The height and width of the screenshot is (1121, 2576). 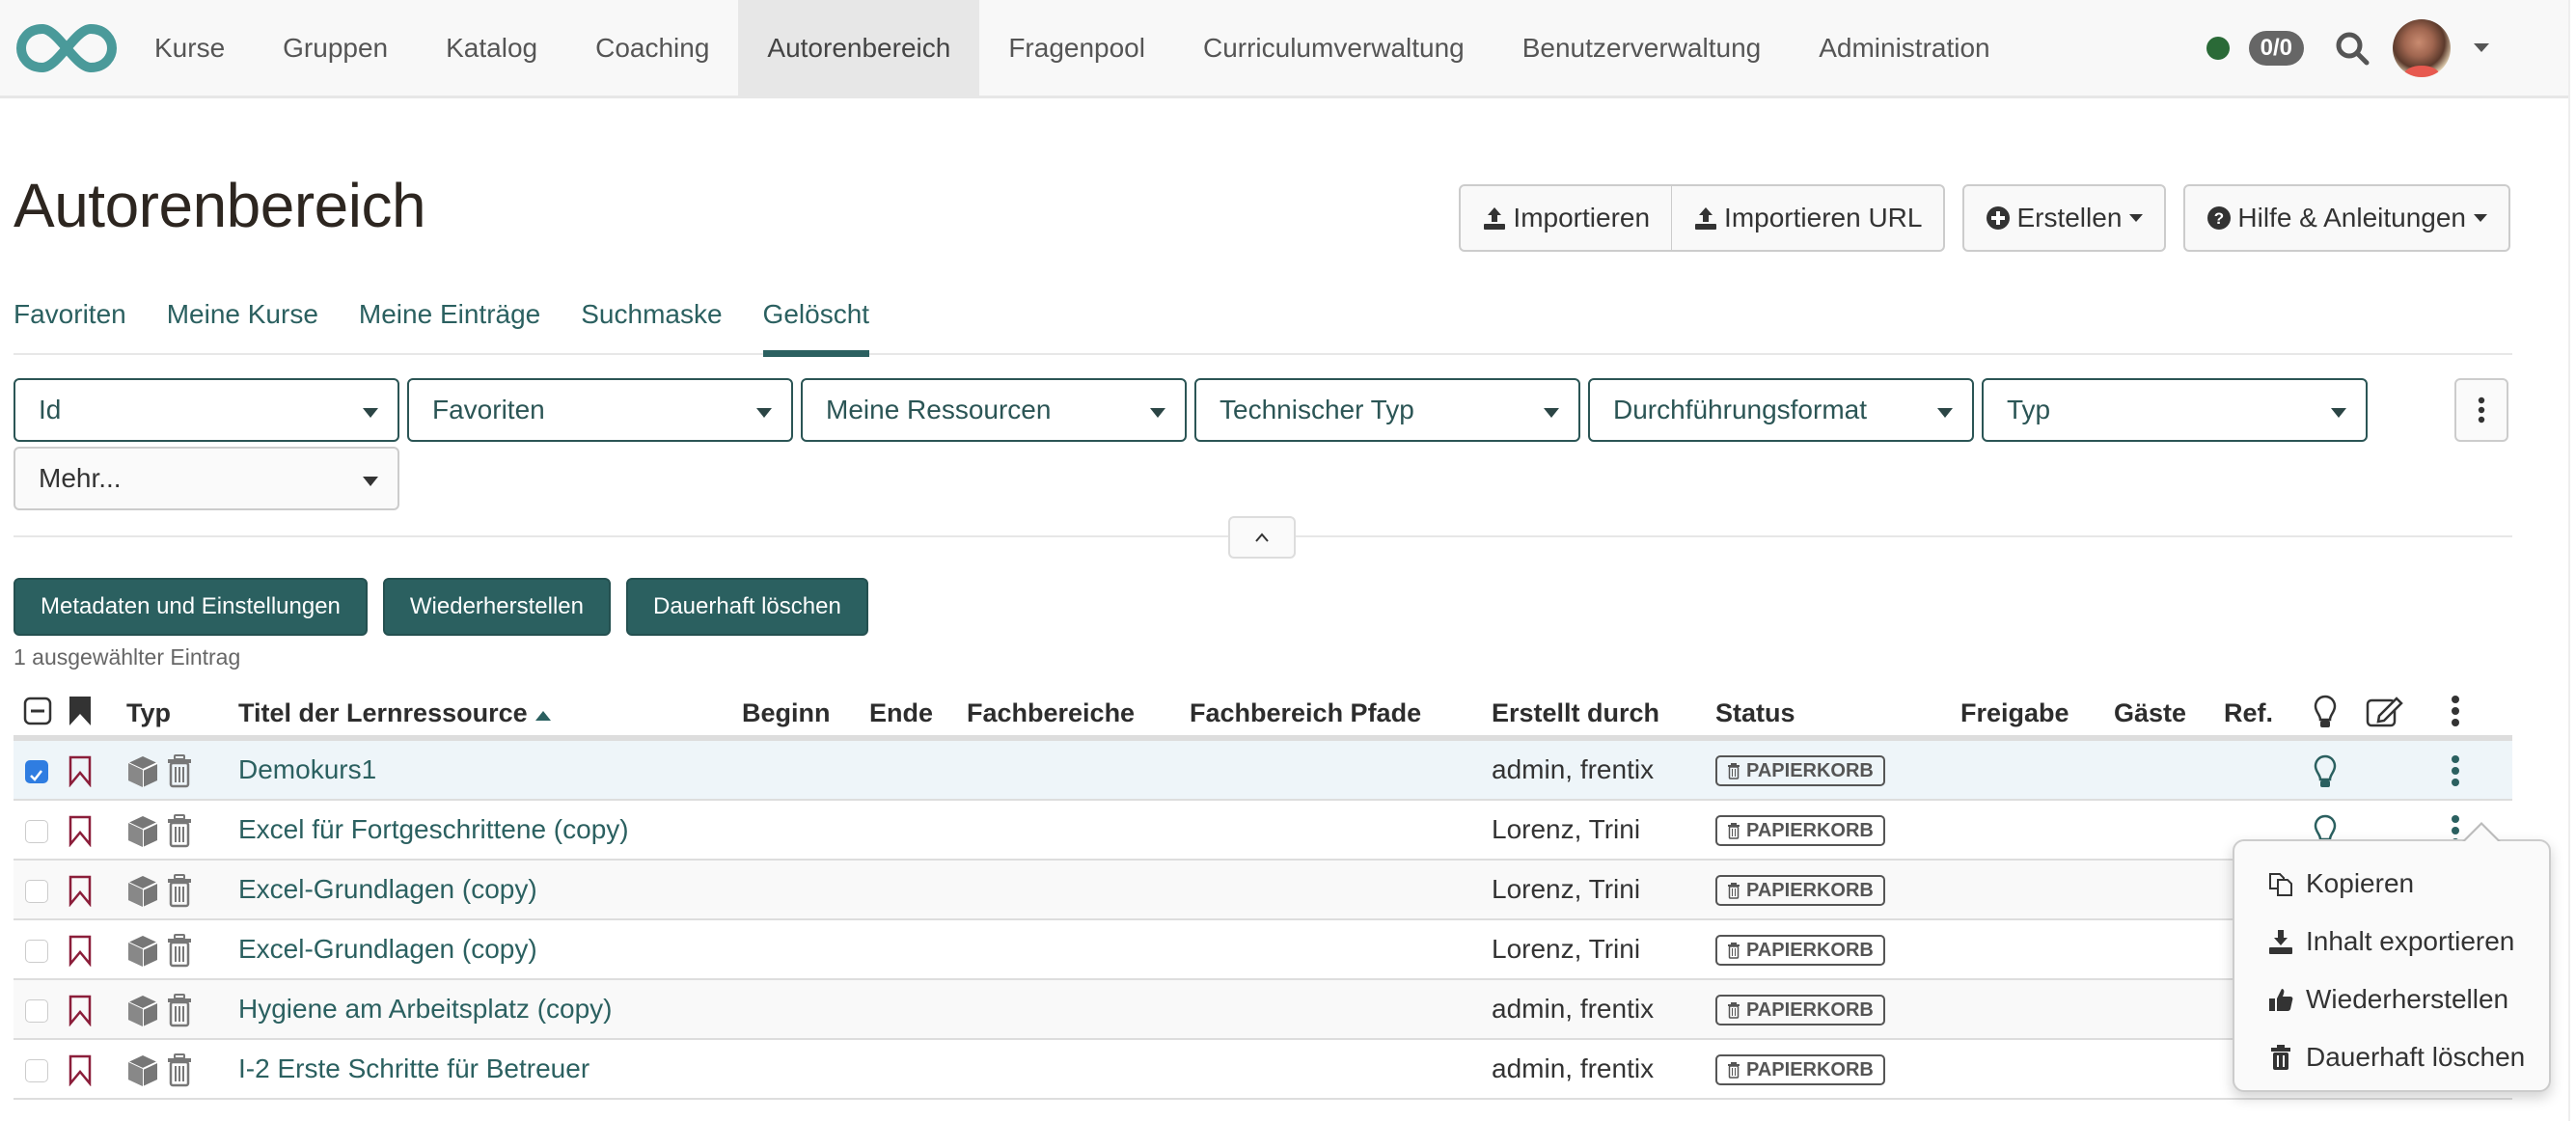 I want to click on filter-label: Favoriten, so click(x=489, y=409).